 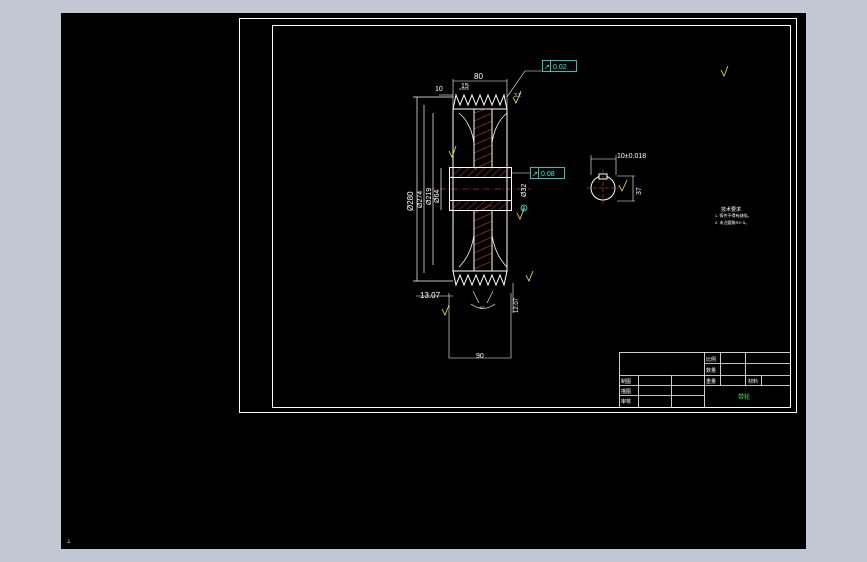 What do you see at coordinates (616, 179) in the screenshot?
I see `keyway-section-view: 10±0.018 37` at bounding box center [616, 179].